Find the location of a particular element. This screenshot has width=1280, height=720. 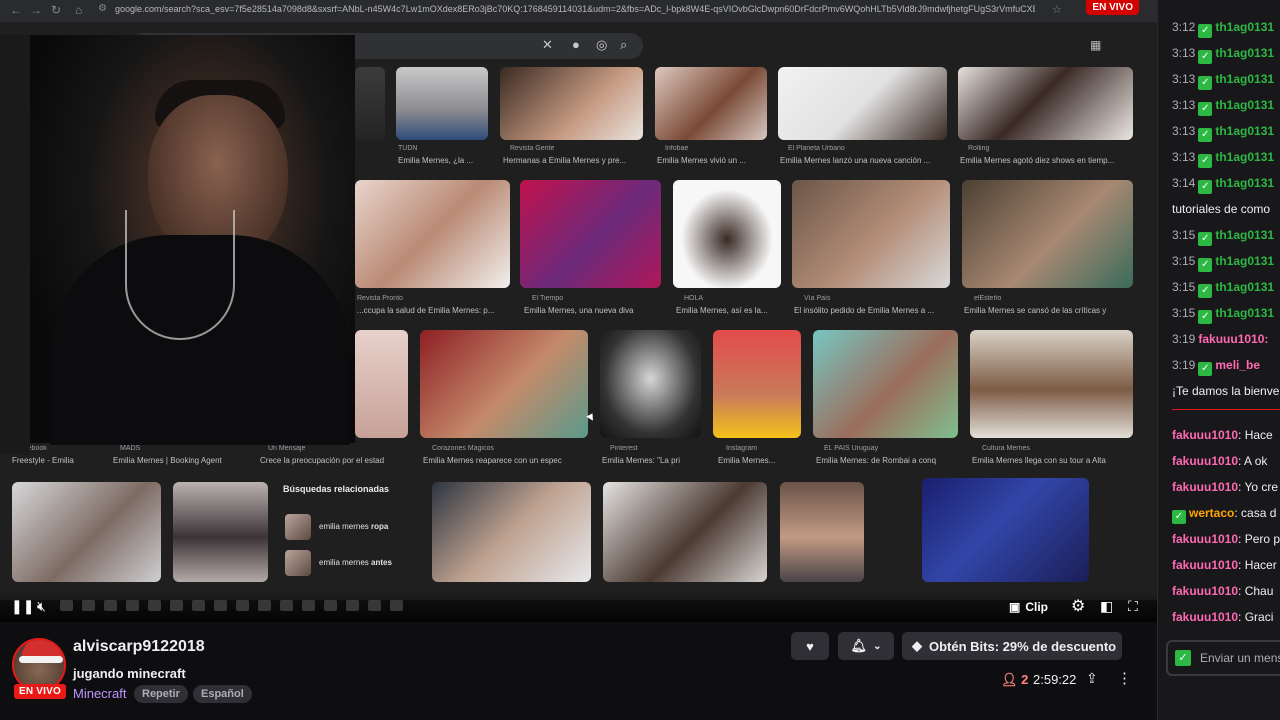

fullscreen-icon: ⛶ is located at coordinates (1133, 606).